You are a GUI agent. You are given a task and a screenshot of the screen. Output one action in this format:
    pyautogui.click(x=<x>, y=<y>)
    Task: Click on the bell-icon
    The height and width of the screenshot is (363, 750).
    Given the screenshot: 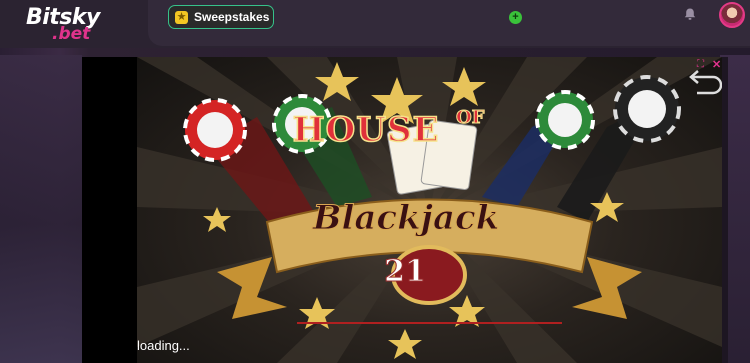 What is the action you would take?
    pyautogui.click(x=690, y=14)
    